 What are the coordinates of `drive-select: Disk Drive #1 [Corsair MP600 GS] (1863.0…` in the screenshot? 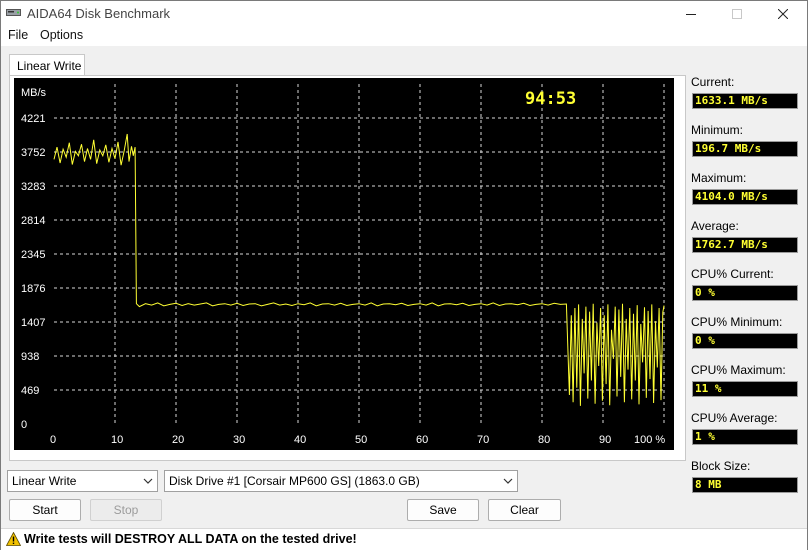 It's located at (341, 481).